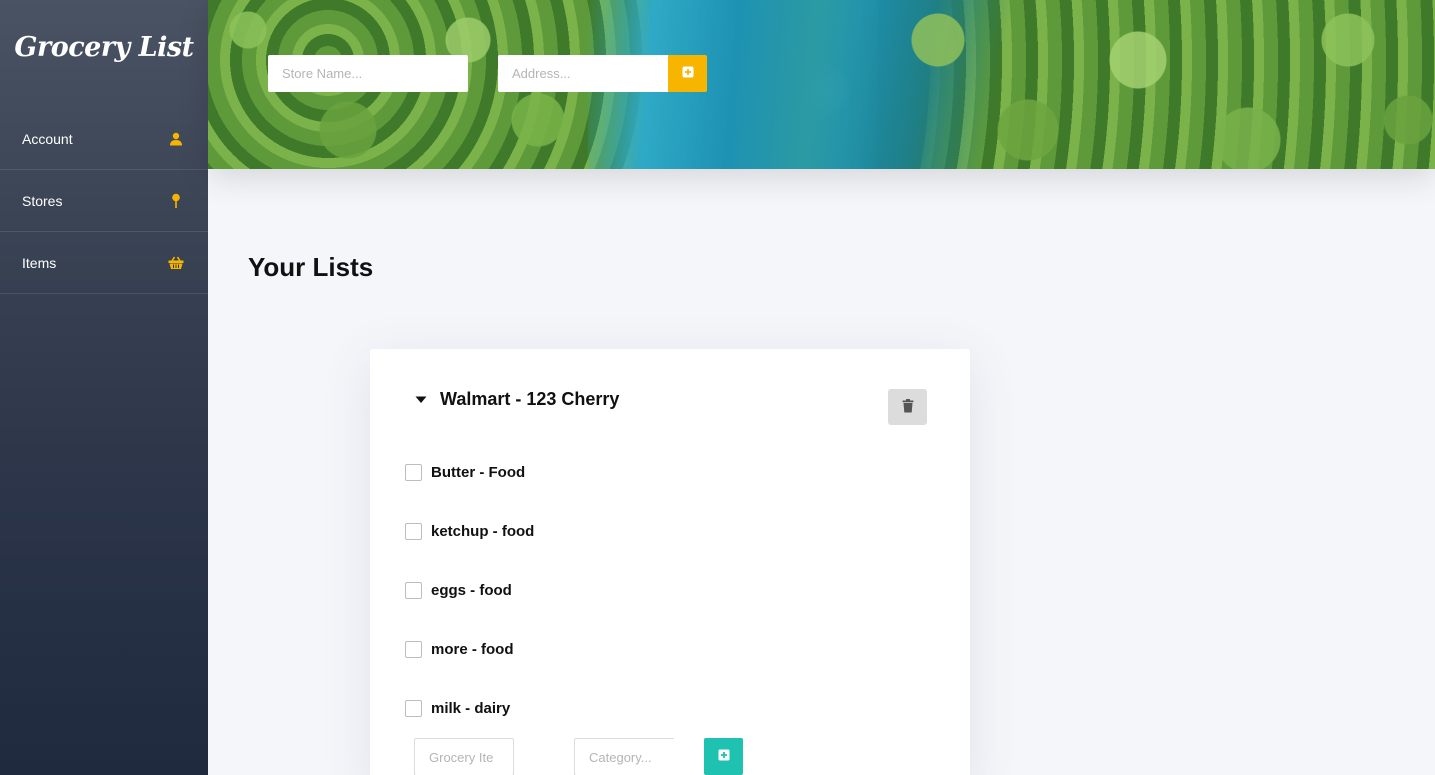  I want to click on list-header: Walmart - 123 Cherry, so click(516, 399).